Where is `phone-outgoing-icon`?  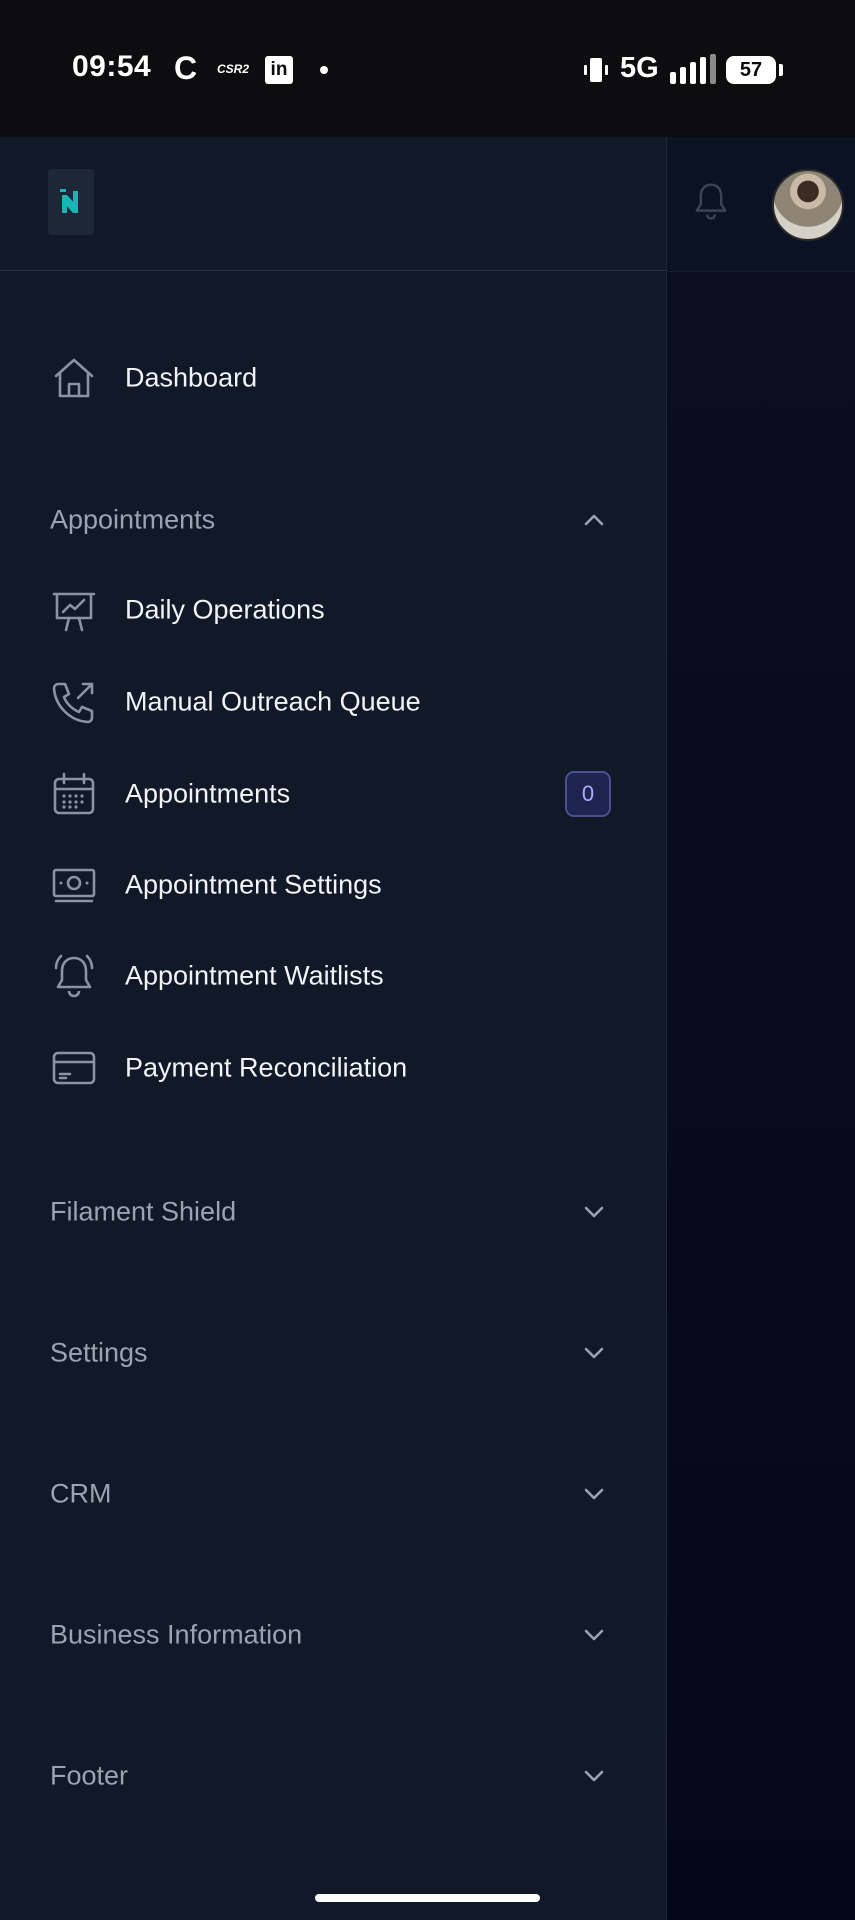
phone-outgoing-icon is located at coordinates (73, 703).